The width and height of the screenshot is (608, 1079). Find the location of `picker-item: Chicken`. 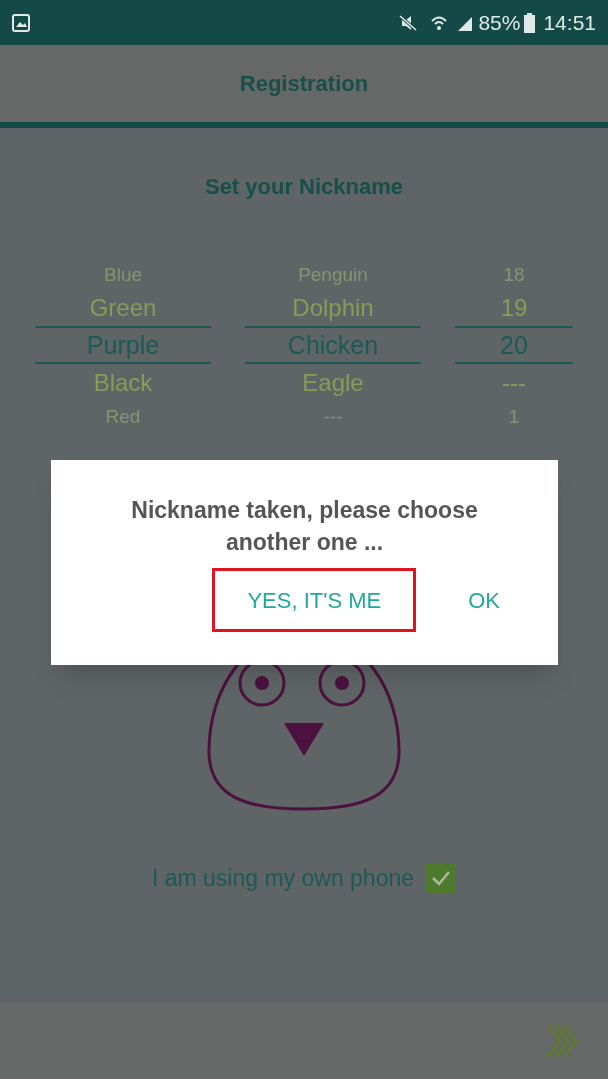

picker-item: Chicken is located at coordinates (333, 345).